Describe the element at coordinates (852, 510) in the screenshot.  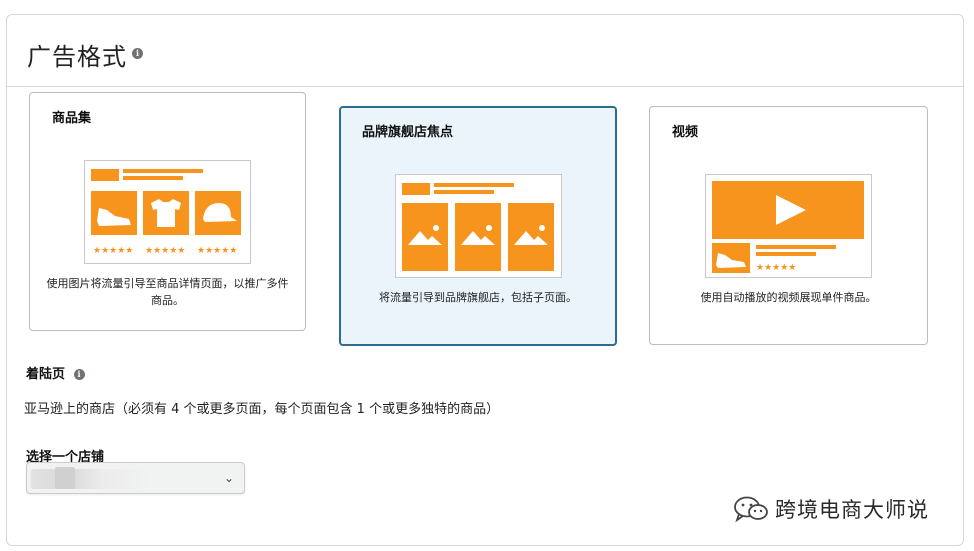
I see `watermark-text: 跨境电商大师说` at that location.